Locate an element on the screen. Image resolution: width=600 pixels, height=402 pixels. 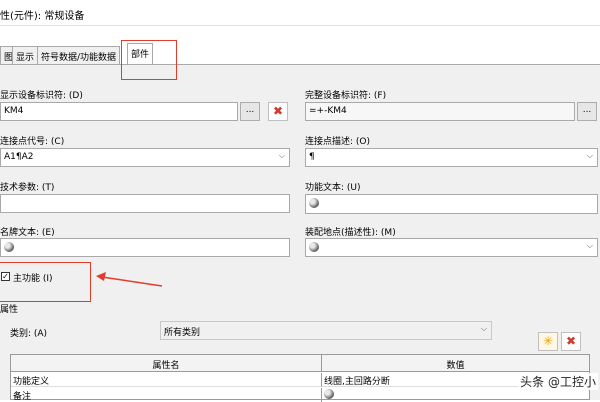
conn-desc-dropdown: ¶ ⌵ is located at coordinates (451, 157).